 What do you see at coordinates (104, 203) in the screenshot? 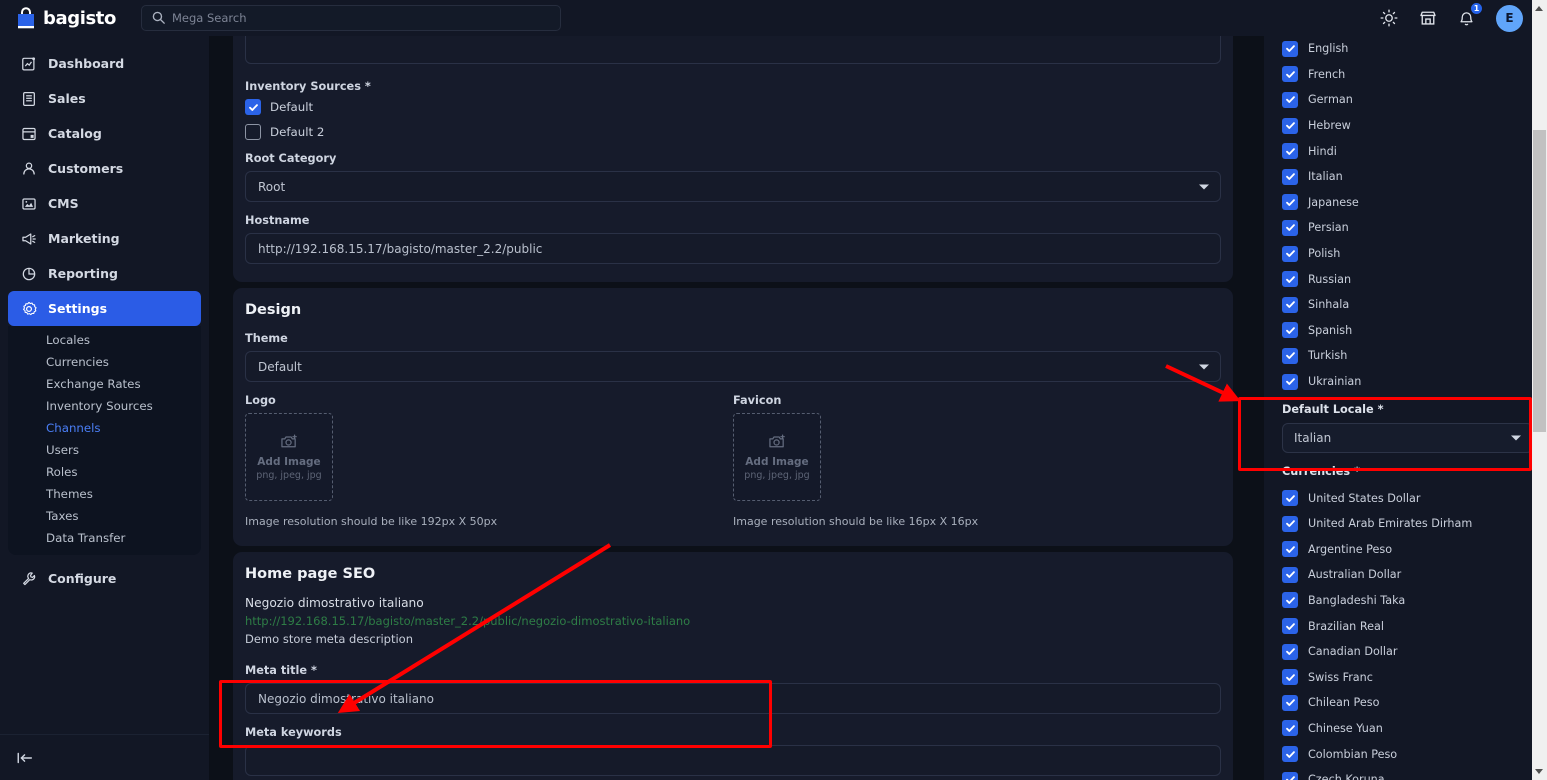
I see `sidebar-item-cms: CMS` at bounding box center [104, 203].